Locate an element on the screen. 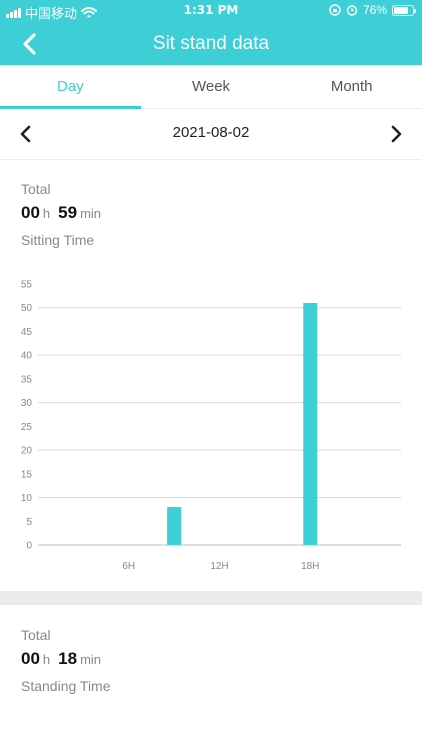 The width and height of the screenshot is (422, 750). sitting-total-label: Total is located at coordinates (36, 189).